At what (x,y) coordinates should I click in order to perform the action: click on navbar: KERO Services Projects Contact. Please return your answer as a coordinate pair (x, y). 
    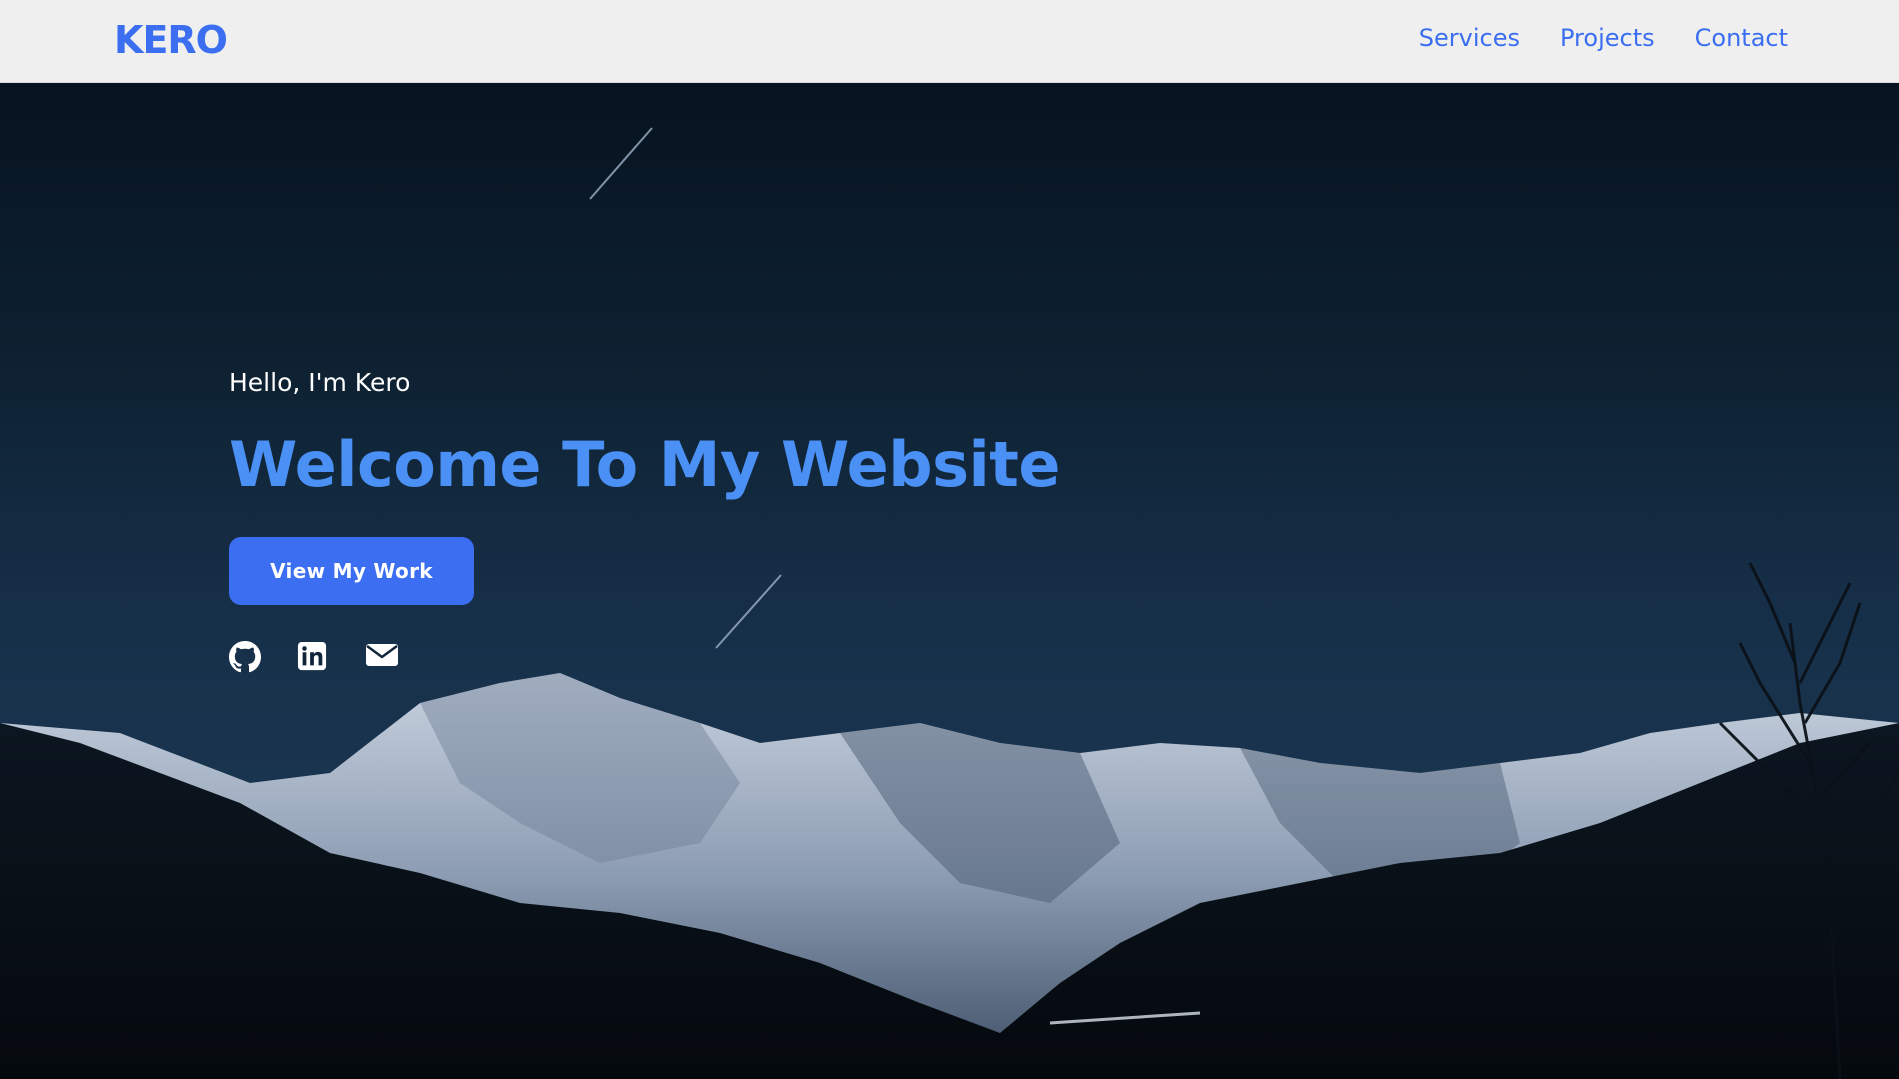
    Looking at the image, I should click on (949, 41).